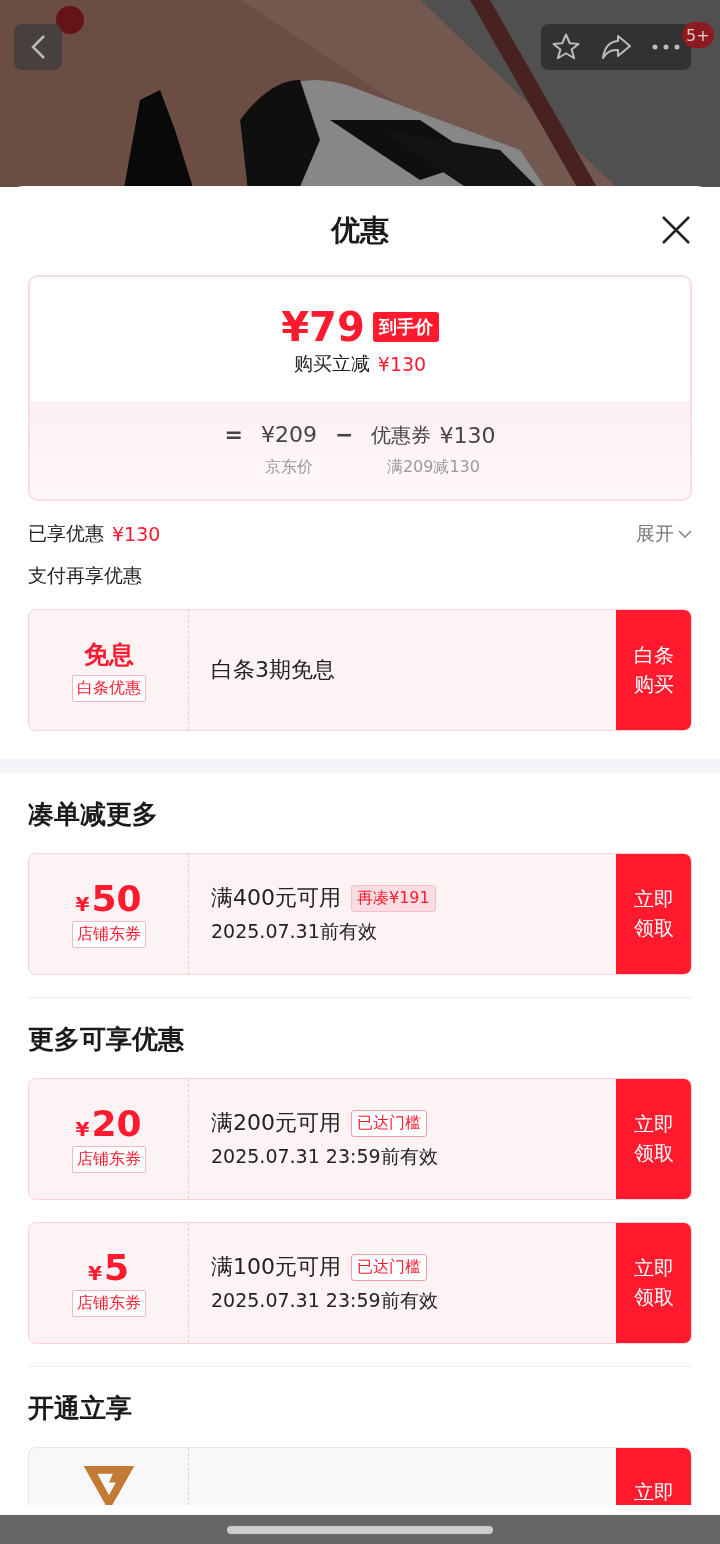 This screenshot has height=1544, width=720. Describe the element at coordinates (108, 1267) in the screenshot. I see `coupon-amount: ¥5` at that location.